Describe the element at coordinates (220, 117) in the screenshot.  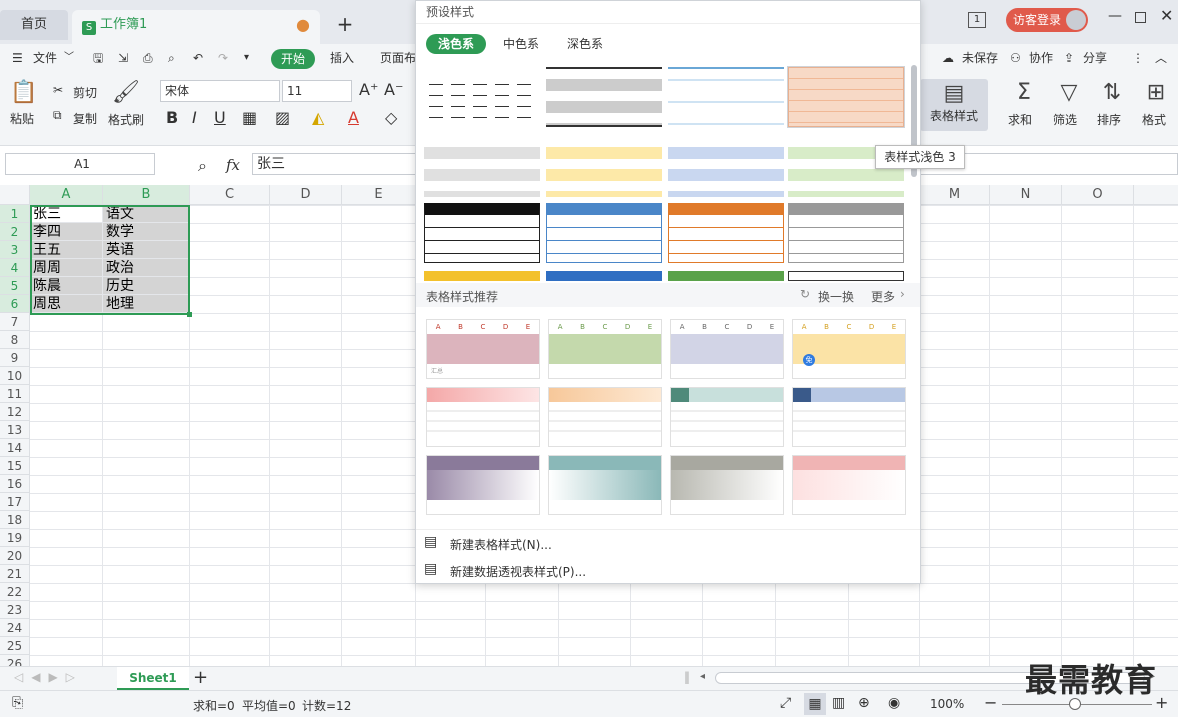
I see `underline-button: U` at that location.